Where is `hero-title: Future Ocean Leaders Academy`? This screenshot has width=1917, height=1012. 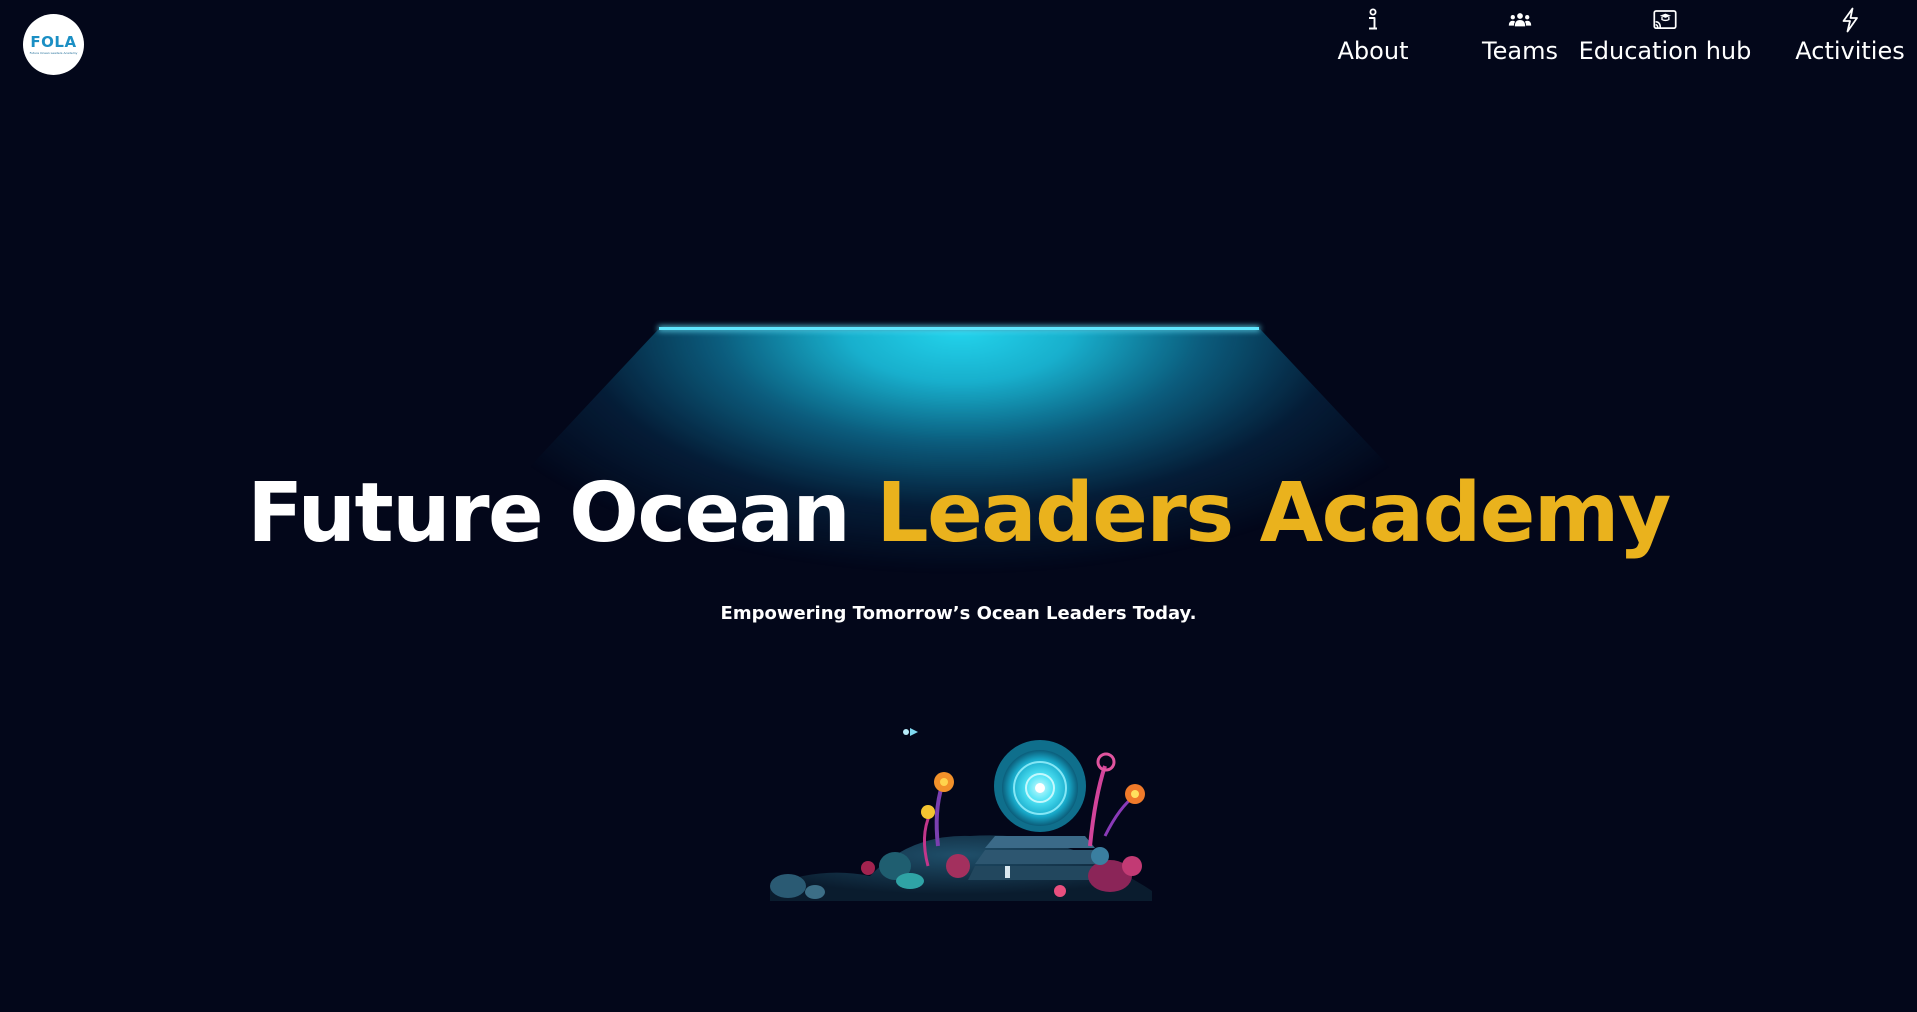 hero-title: Future Ocean Leaders Academy is located at coordinates (958, 514).